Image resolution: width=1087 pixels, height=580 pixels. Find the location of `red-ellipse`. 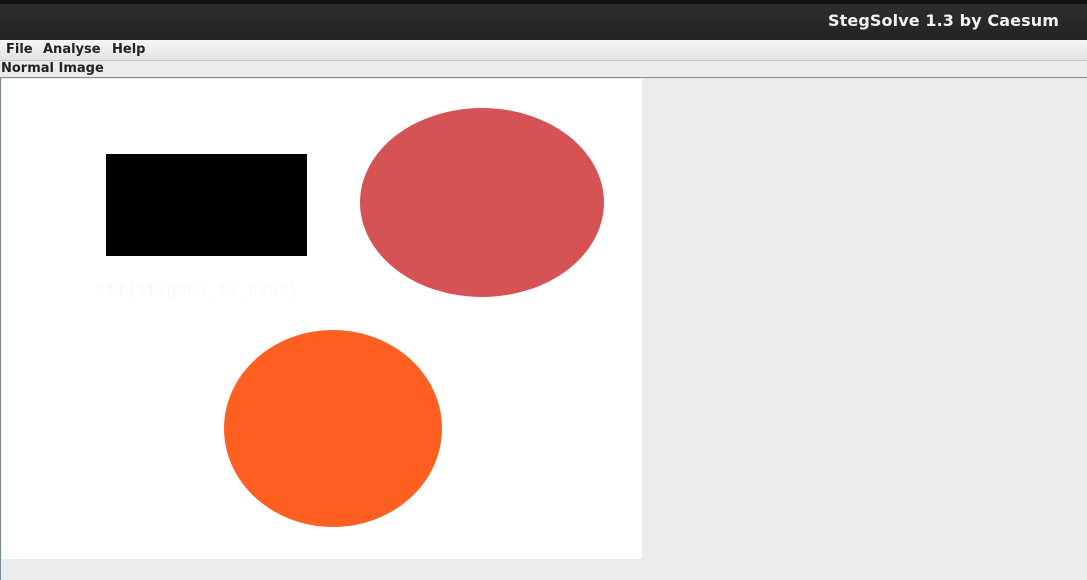

red-ellipse is located at coordinates (482, 202).